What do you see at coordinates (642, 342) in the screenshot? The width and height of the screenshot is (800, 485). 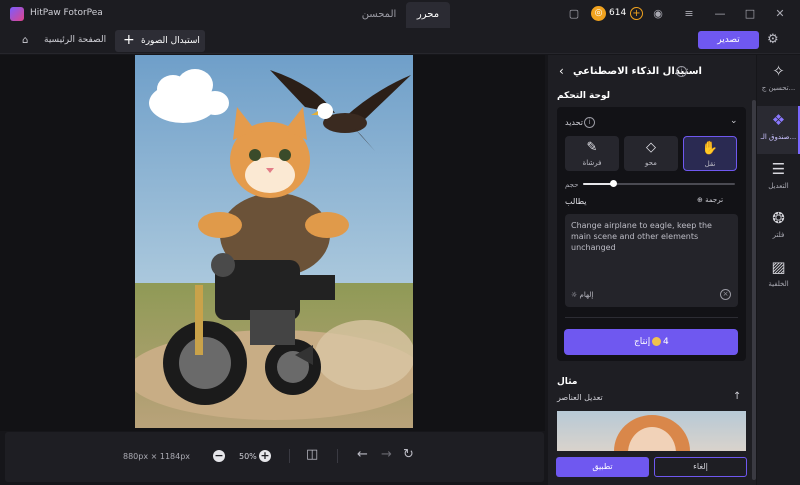 I see `generate-label: إنتاج` at bounding box center [642, 342].